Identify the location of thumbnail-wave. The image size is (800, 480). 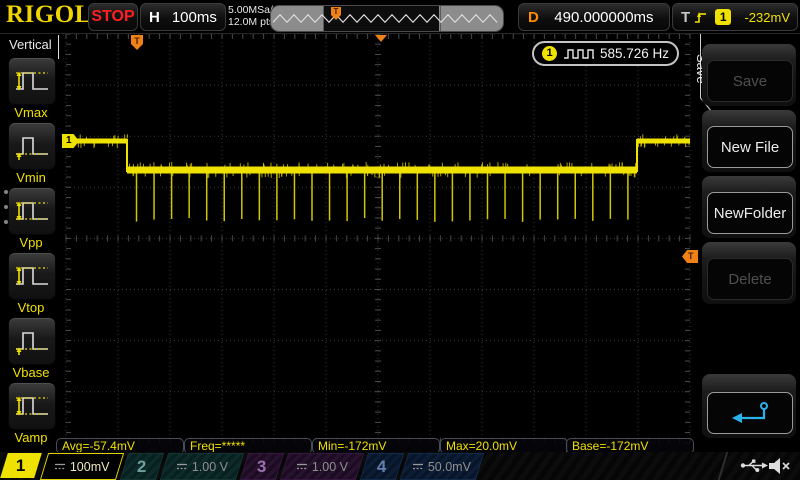
(385, 18).